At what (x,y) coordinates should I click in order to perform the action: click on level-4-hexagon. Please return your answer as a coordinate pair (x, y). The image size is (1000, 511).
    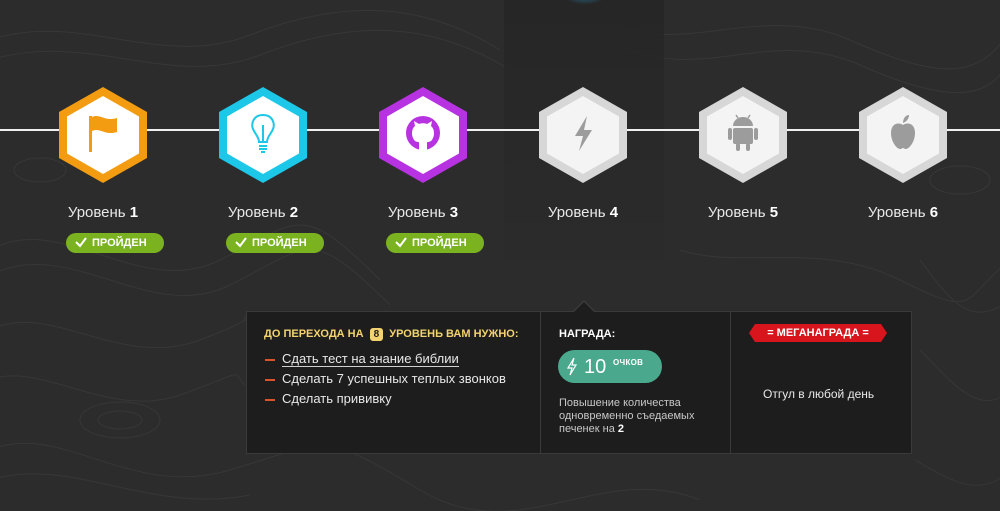
    Looking at the image, I should click on (583, 135).